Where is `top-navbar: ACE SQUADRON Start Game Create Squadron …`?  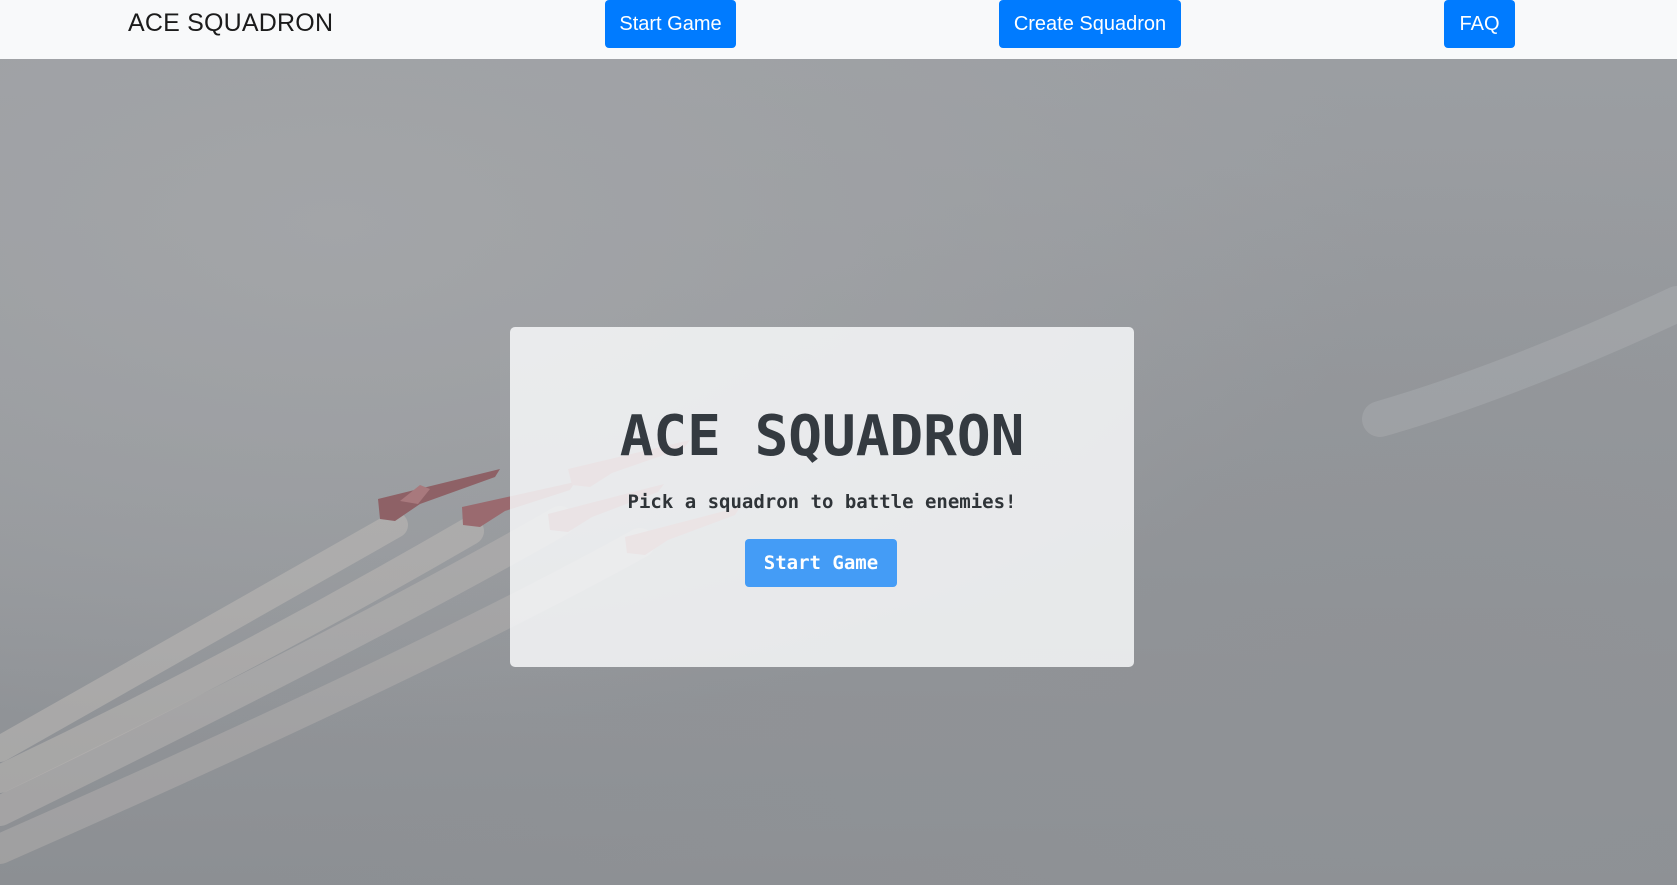
top-navbar: ACE SQUADRON Start Game Create Squadron … is located at coordinates (838, 29).